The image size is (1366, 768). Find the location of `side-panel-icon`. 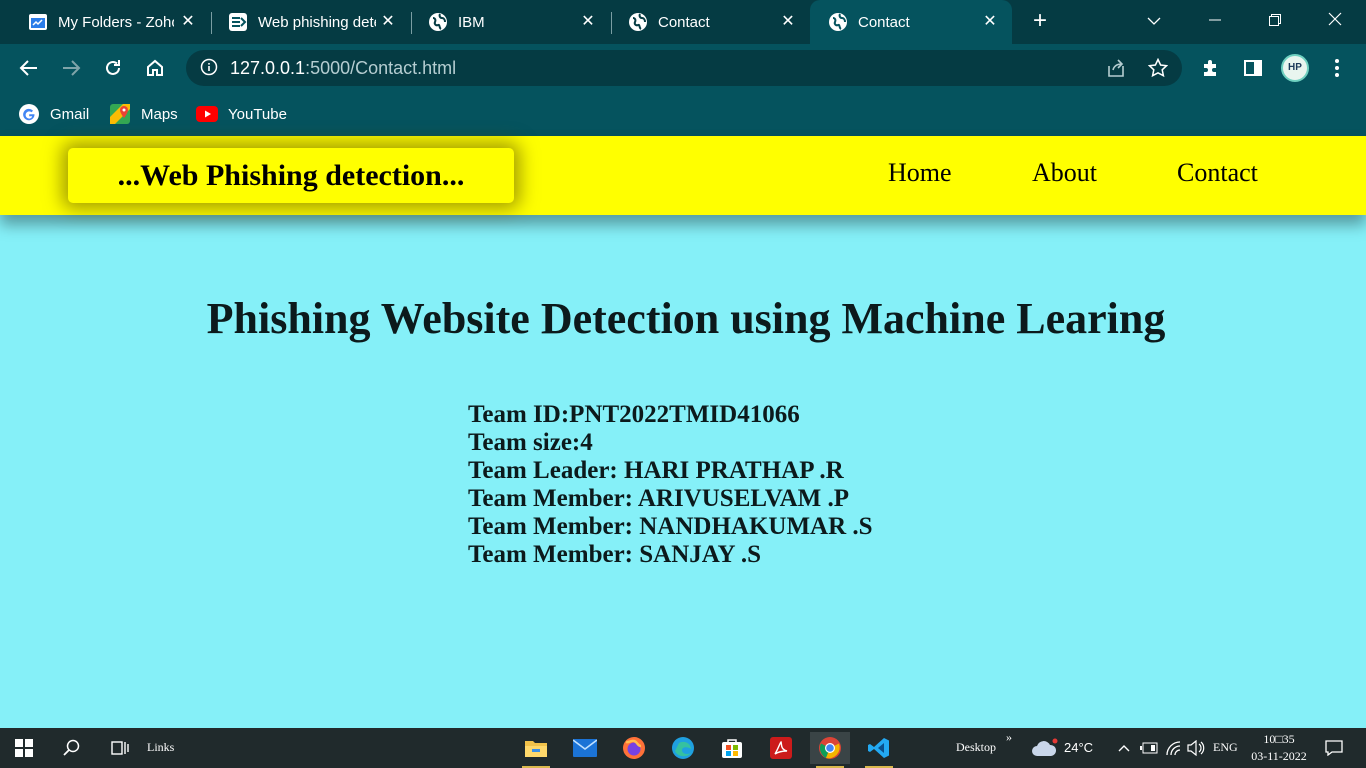

side-panel-icon is located at coordinates (1253, 68).